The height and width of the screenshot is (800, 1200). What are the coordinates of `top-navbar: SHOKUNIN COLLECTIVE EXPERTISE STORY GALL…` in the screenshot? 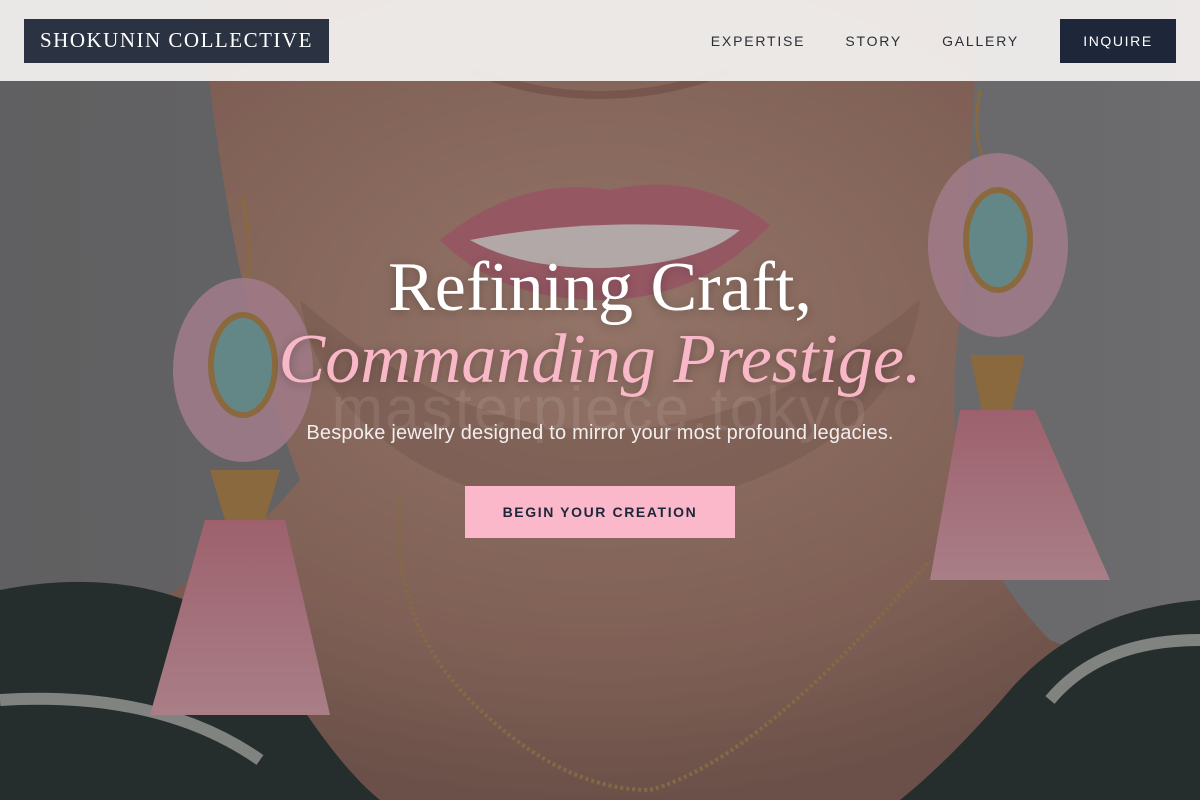 It's located at (600, 40).